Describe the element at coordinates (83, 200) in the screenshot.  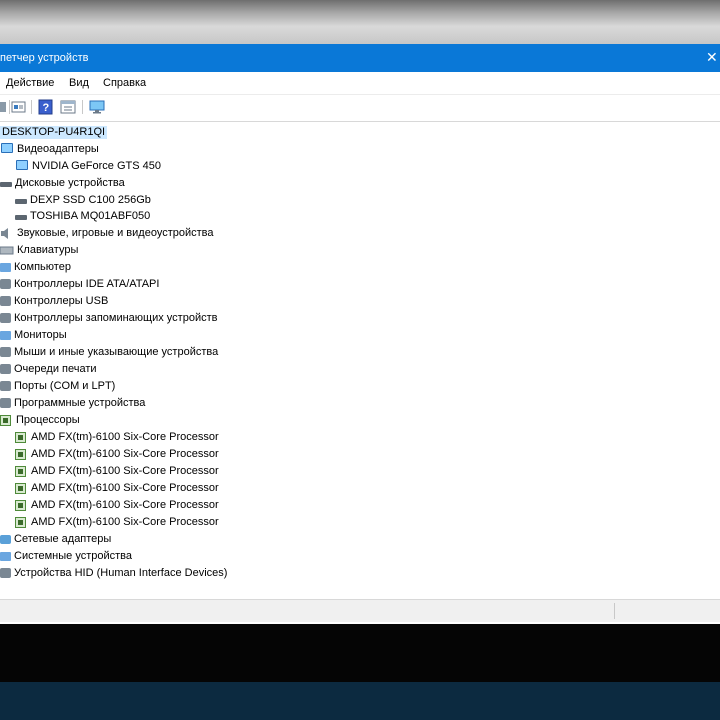
I see `device-ssd: DEXP SSD C100 256Gb` at that location.